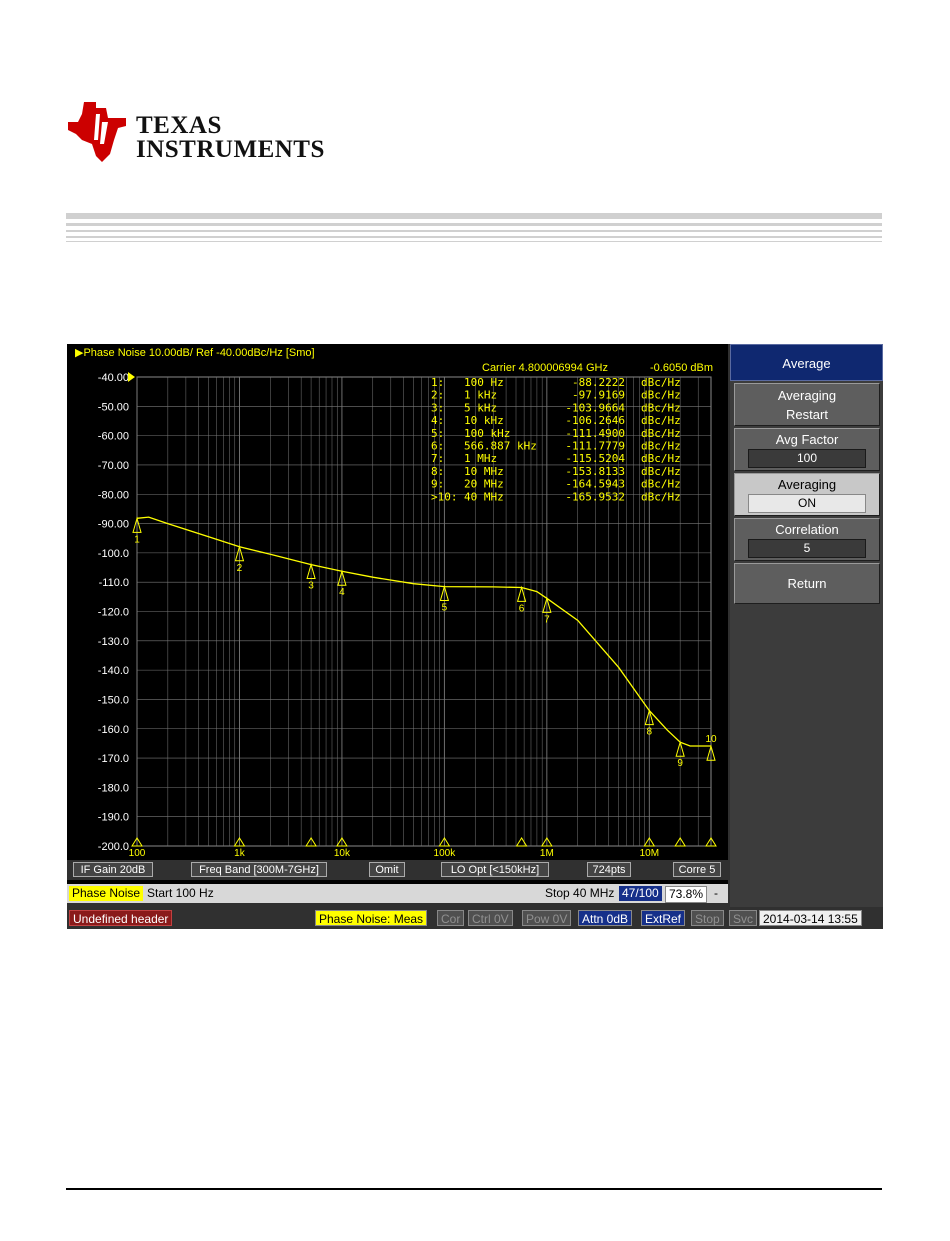  I want to click on x-tick-label: 100, so click(137, 853).